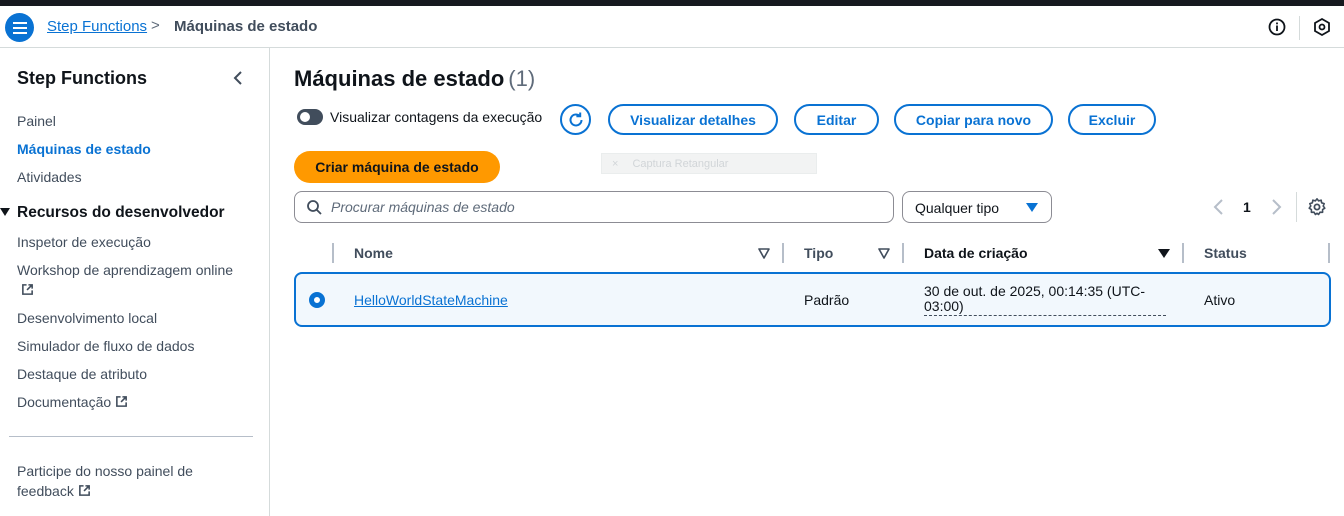 The image size is (1344, 516). What do you see at coordinates (373, 253) in the screenshot?
I see `column-header-name: Nome` at bounding box center [373, 253].